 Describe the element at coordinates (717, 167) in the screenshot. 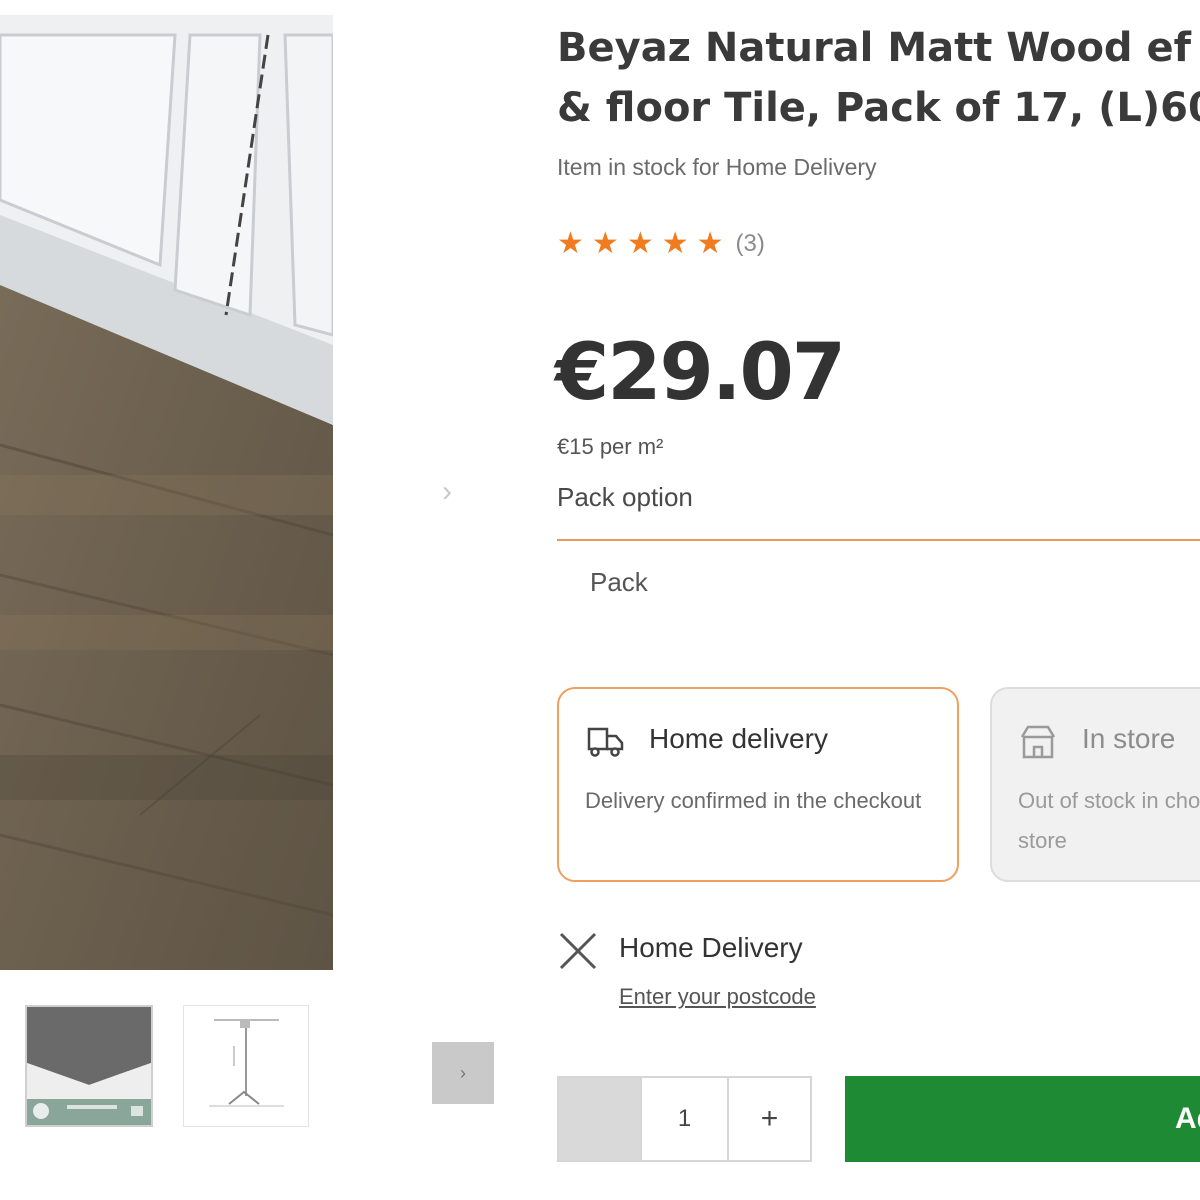

I see `stock-status: Item in stock for Home Delivery` at that location.